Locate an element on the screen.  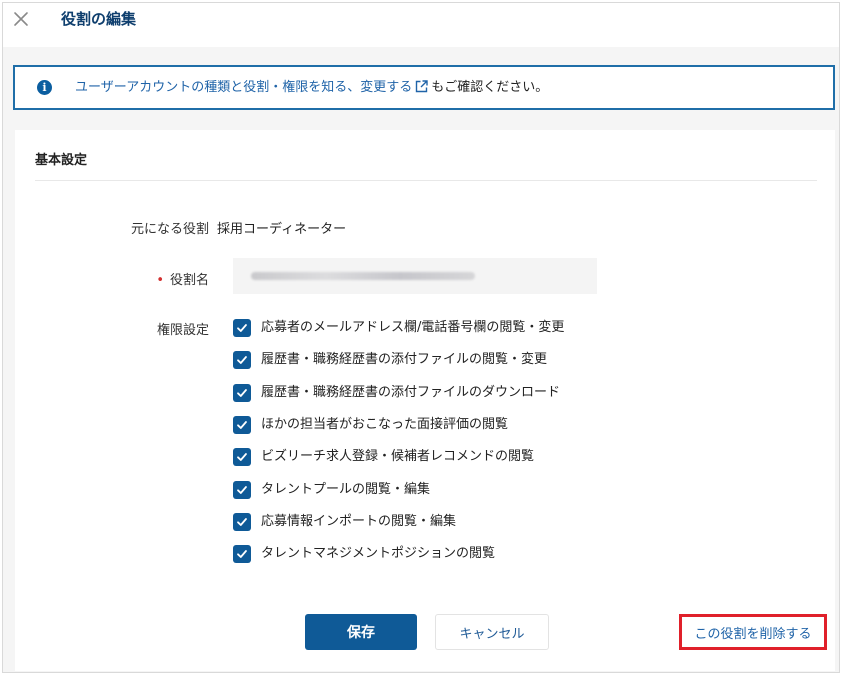
redacted-role-name is located at coordinates (363, 276).